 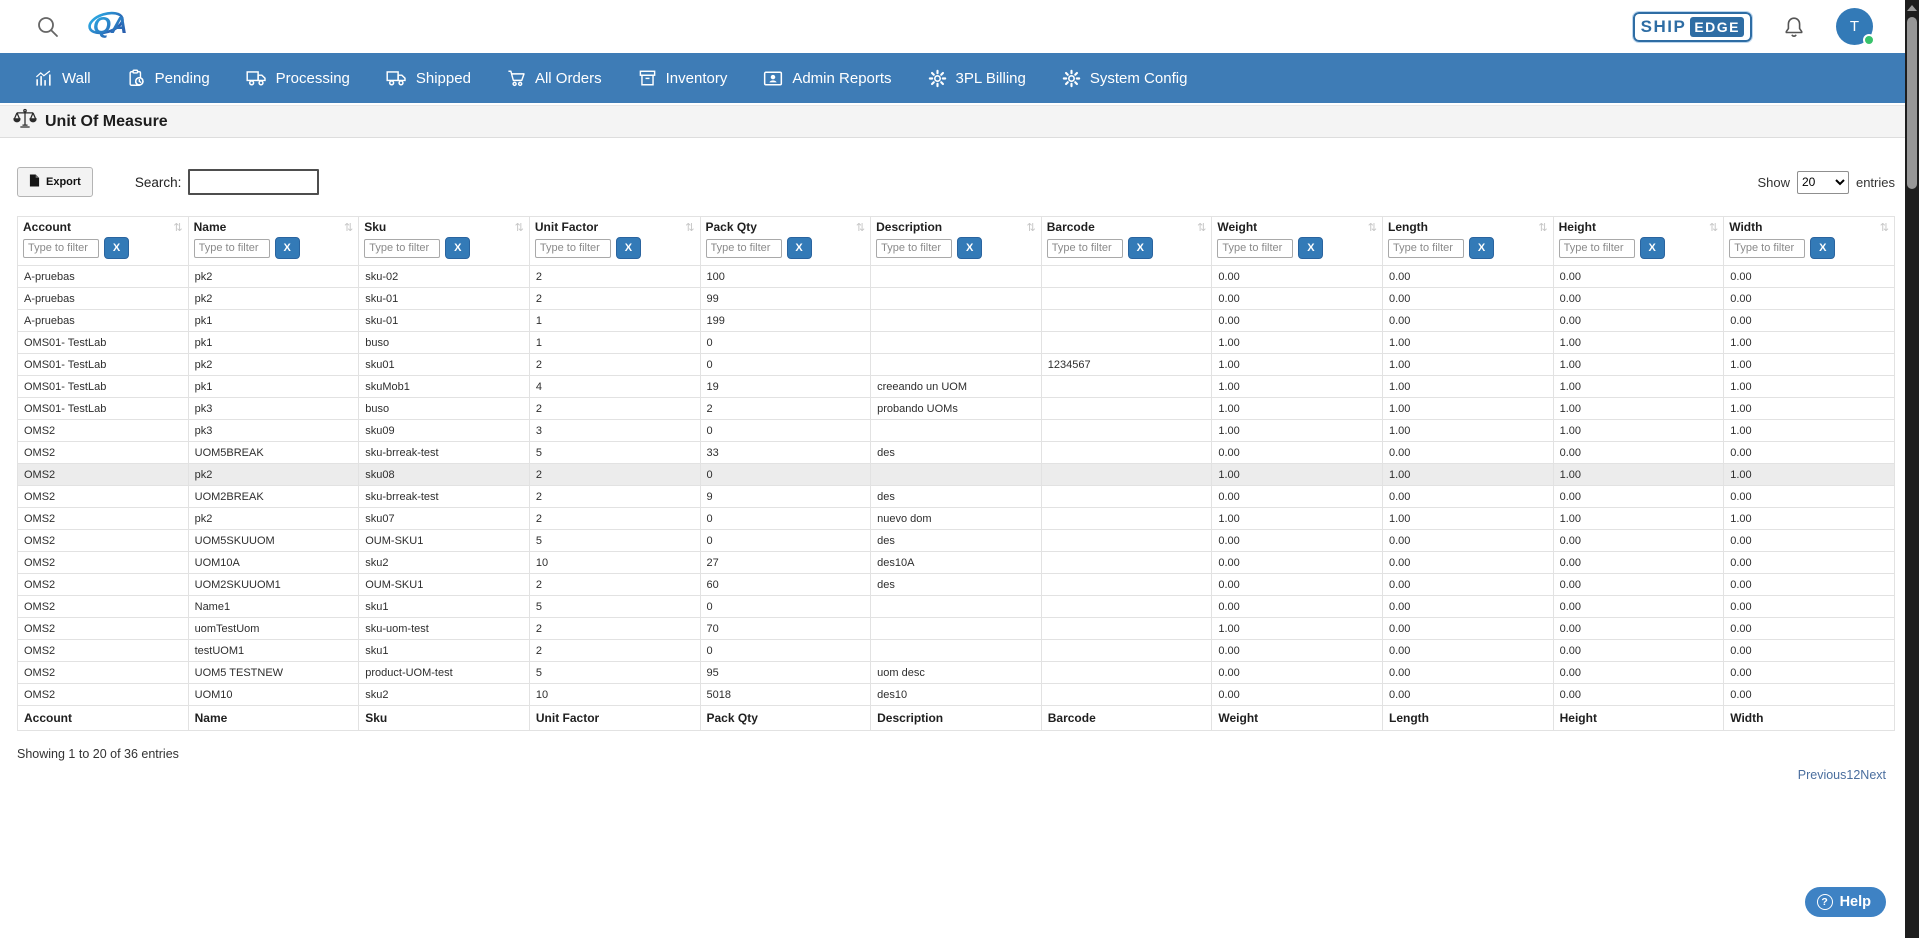 I want to click on export-button: Export, so click(x=55, y=182).